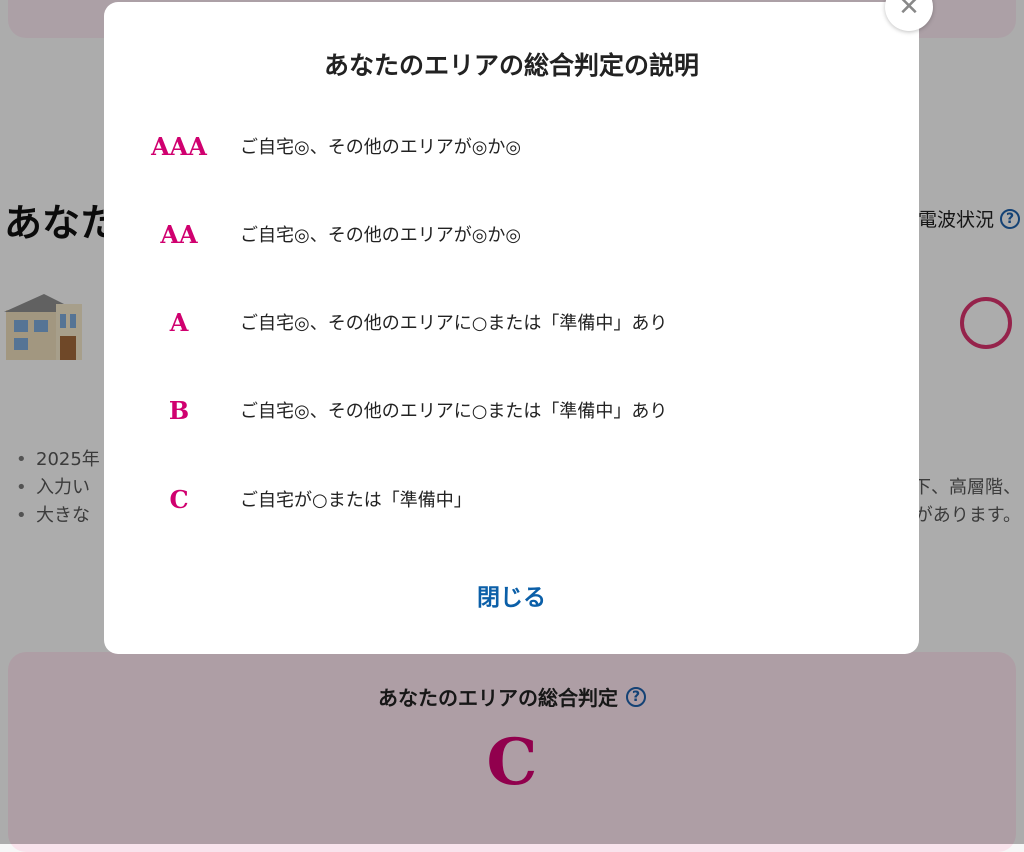 Image resolution: width=1024 pixels, height=852 pixels. Describe the element at coordinates (356, 500) in the screenshot. I see `grade-description: ご自宅が○または「準備中」` at that location.